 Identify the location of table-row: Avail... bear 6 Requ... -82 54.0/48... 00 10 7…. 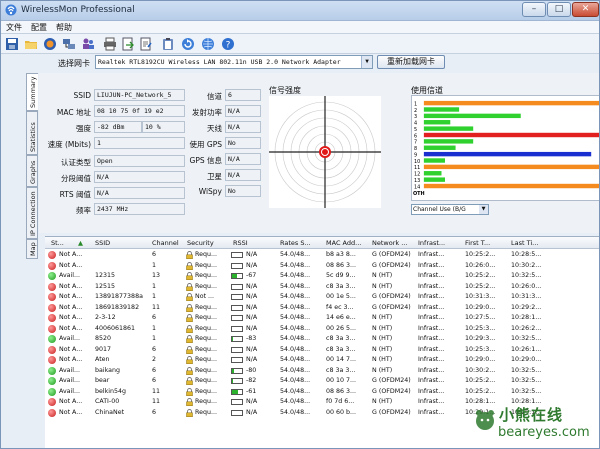
(322, 381).